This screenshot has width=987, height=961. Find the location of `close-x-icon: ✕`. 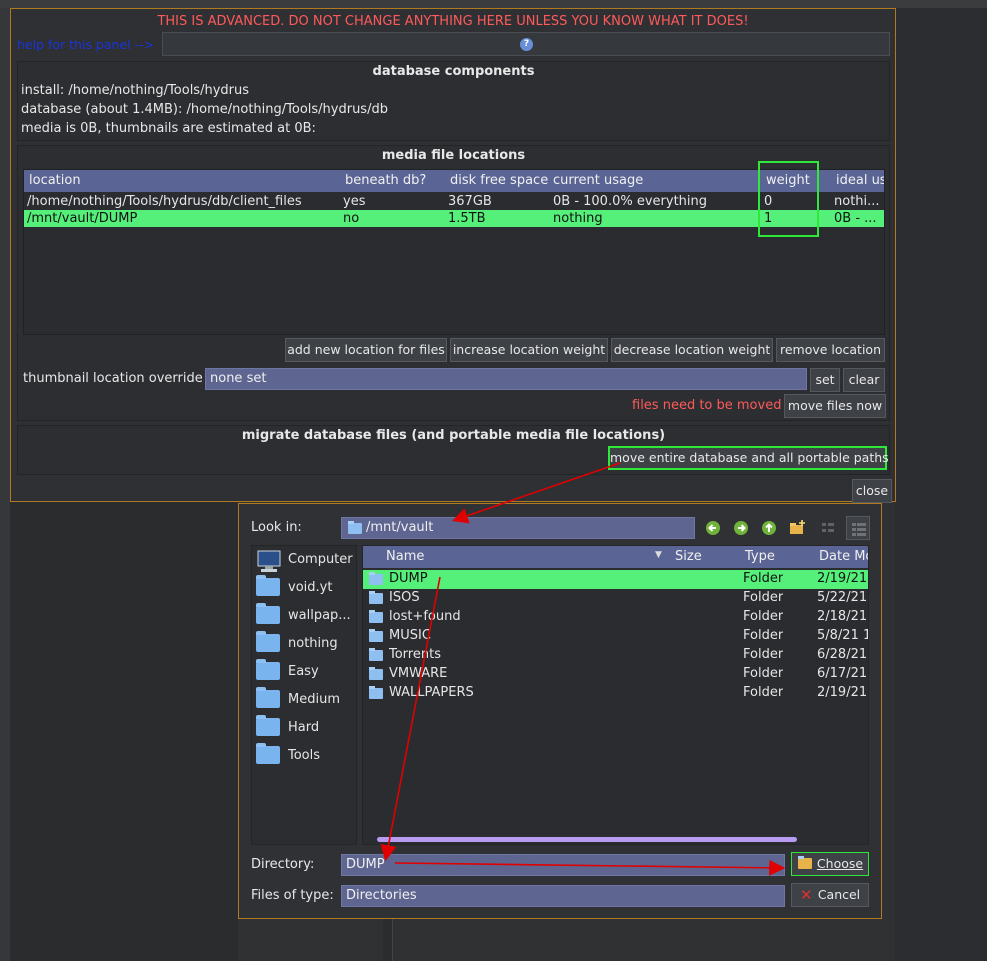

close-x-icon: ✕ is located at coordinates (806, 895).